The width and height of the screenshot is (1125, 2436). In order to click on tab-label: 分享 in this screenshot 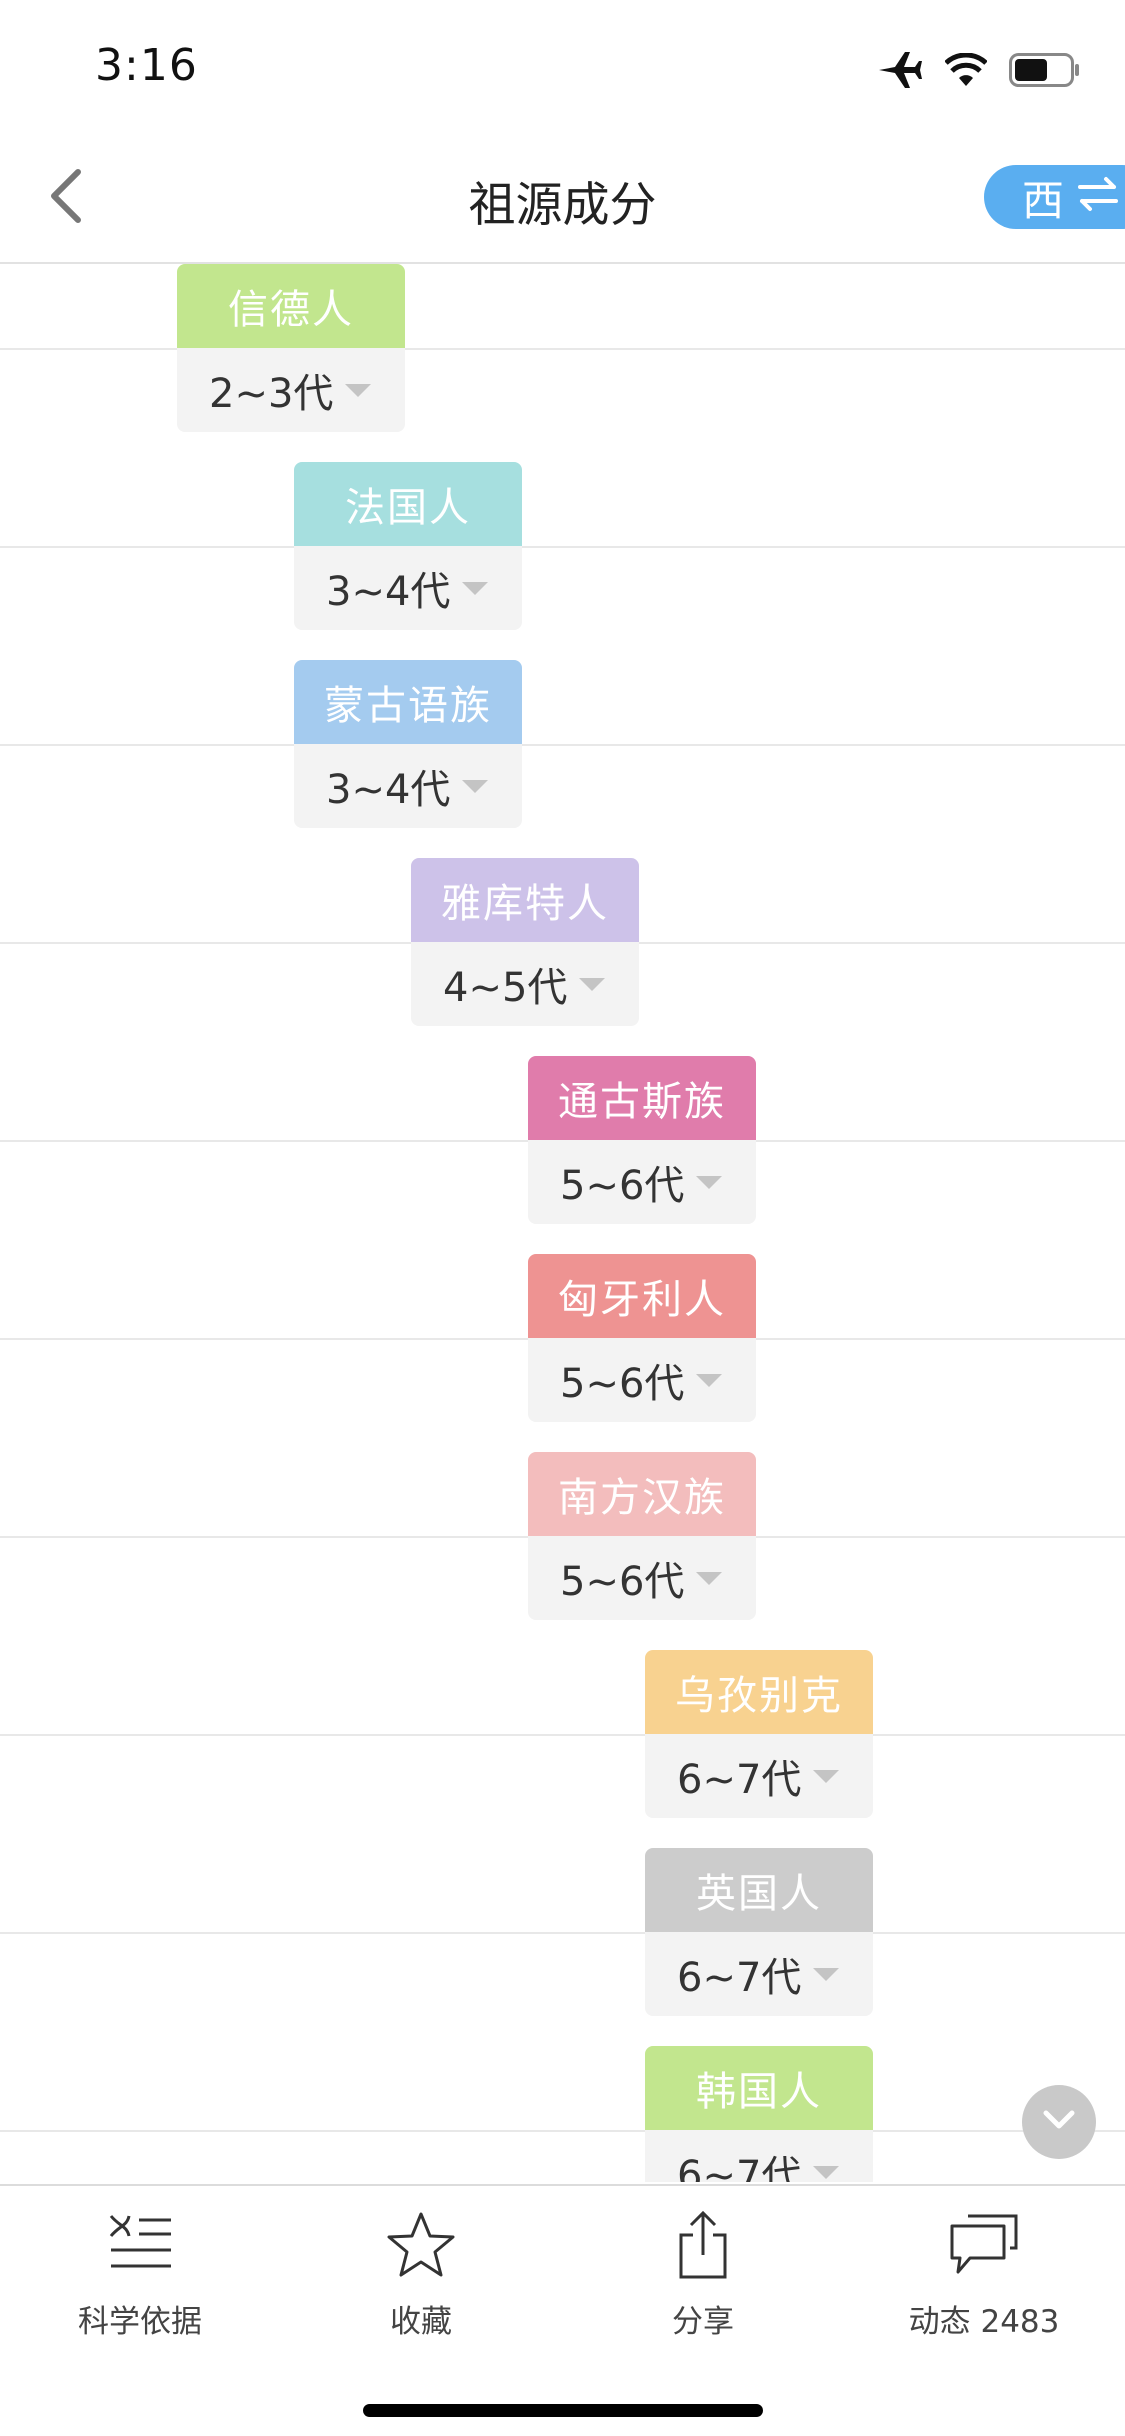, I will do `click(703, 2322)`.